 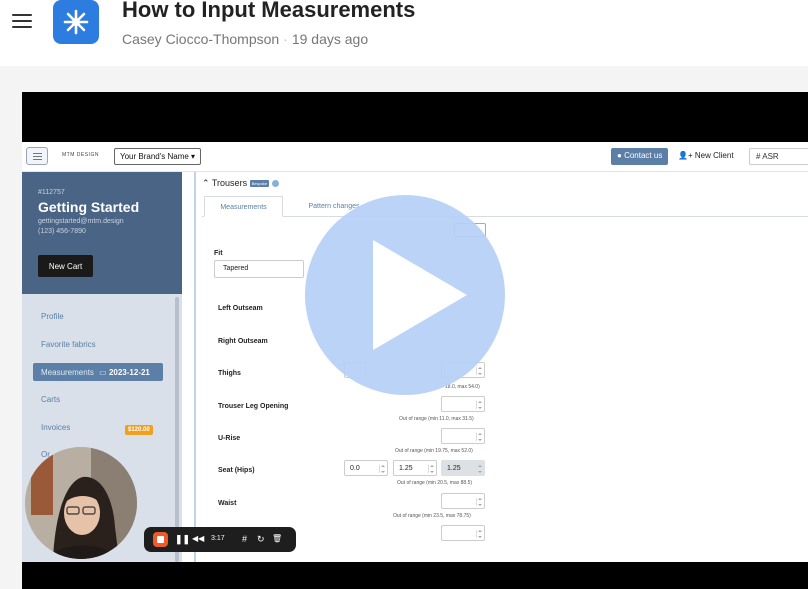 What do you see at coordinates (505, 206) in the screenshot?
I see `tab-bar: Measurements Pattern changes` at bounding box center [505, 206].